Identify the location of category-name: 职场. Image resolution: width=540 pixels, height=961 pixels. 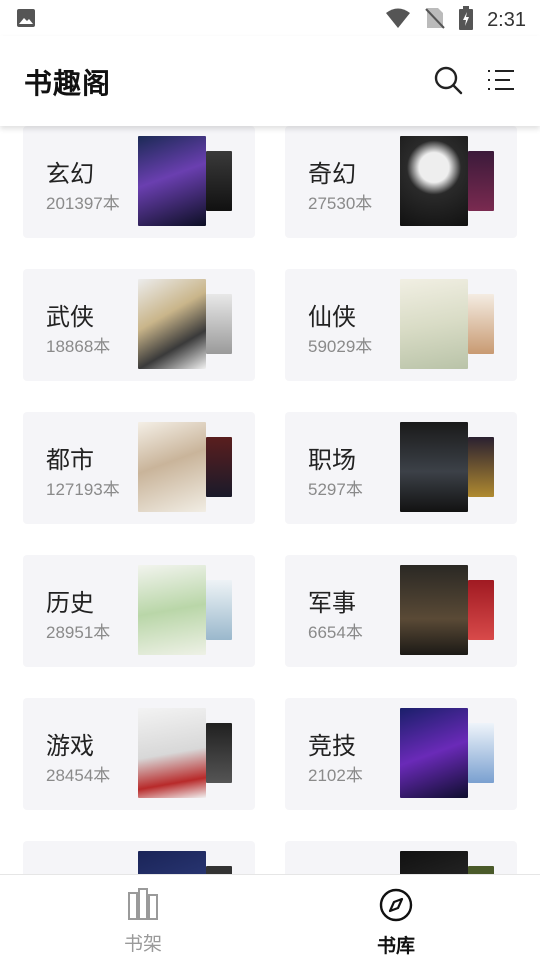
(332, 460).